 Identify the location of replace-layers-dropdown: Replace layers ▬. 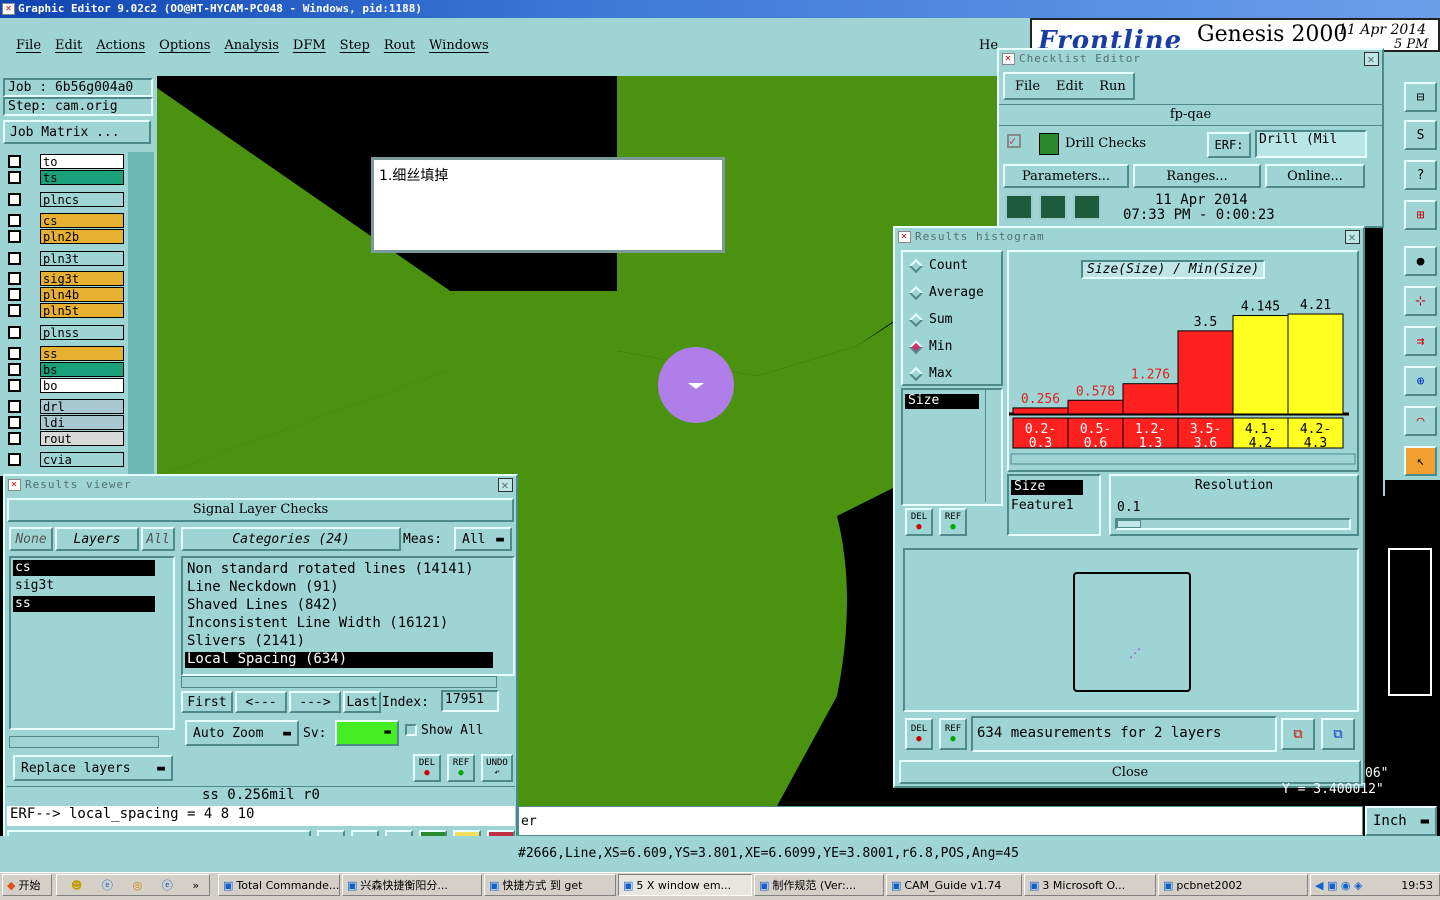
(93, 768).